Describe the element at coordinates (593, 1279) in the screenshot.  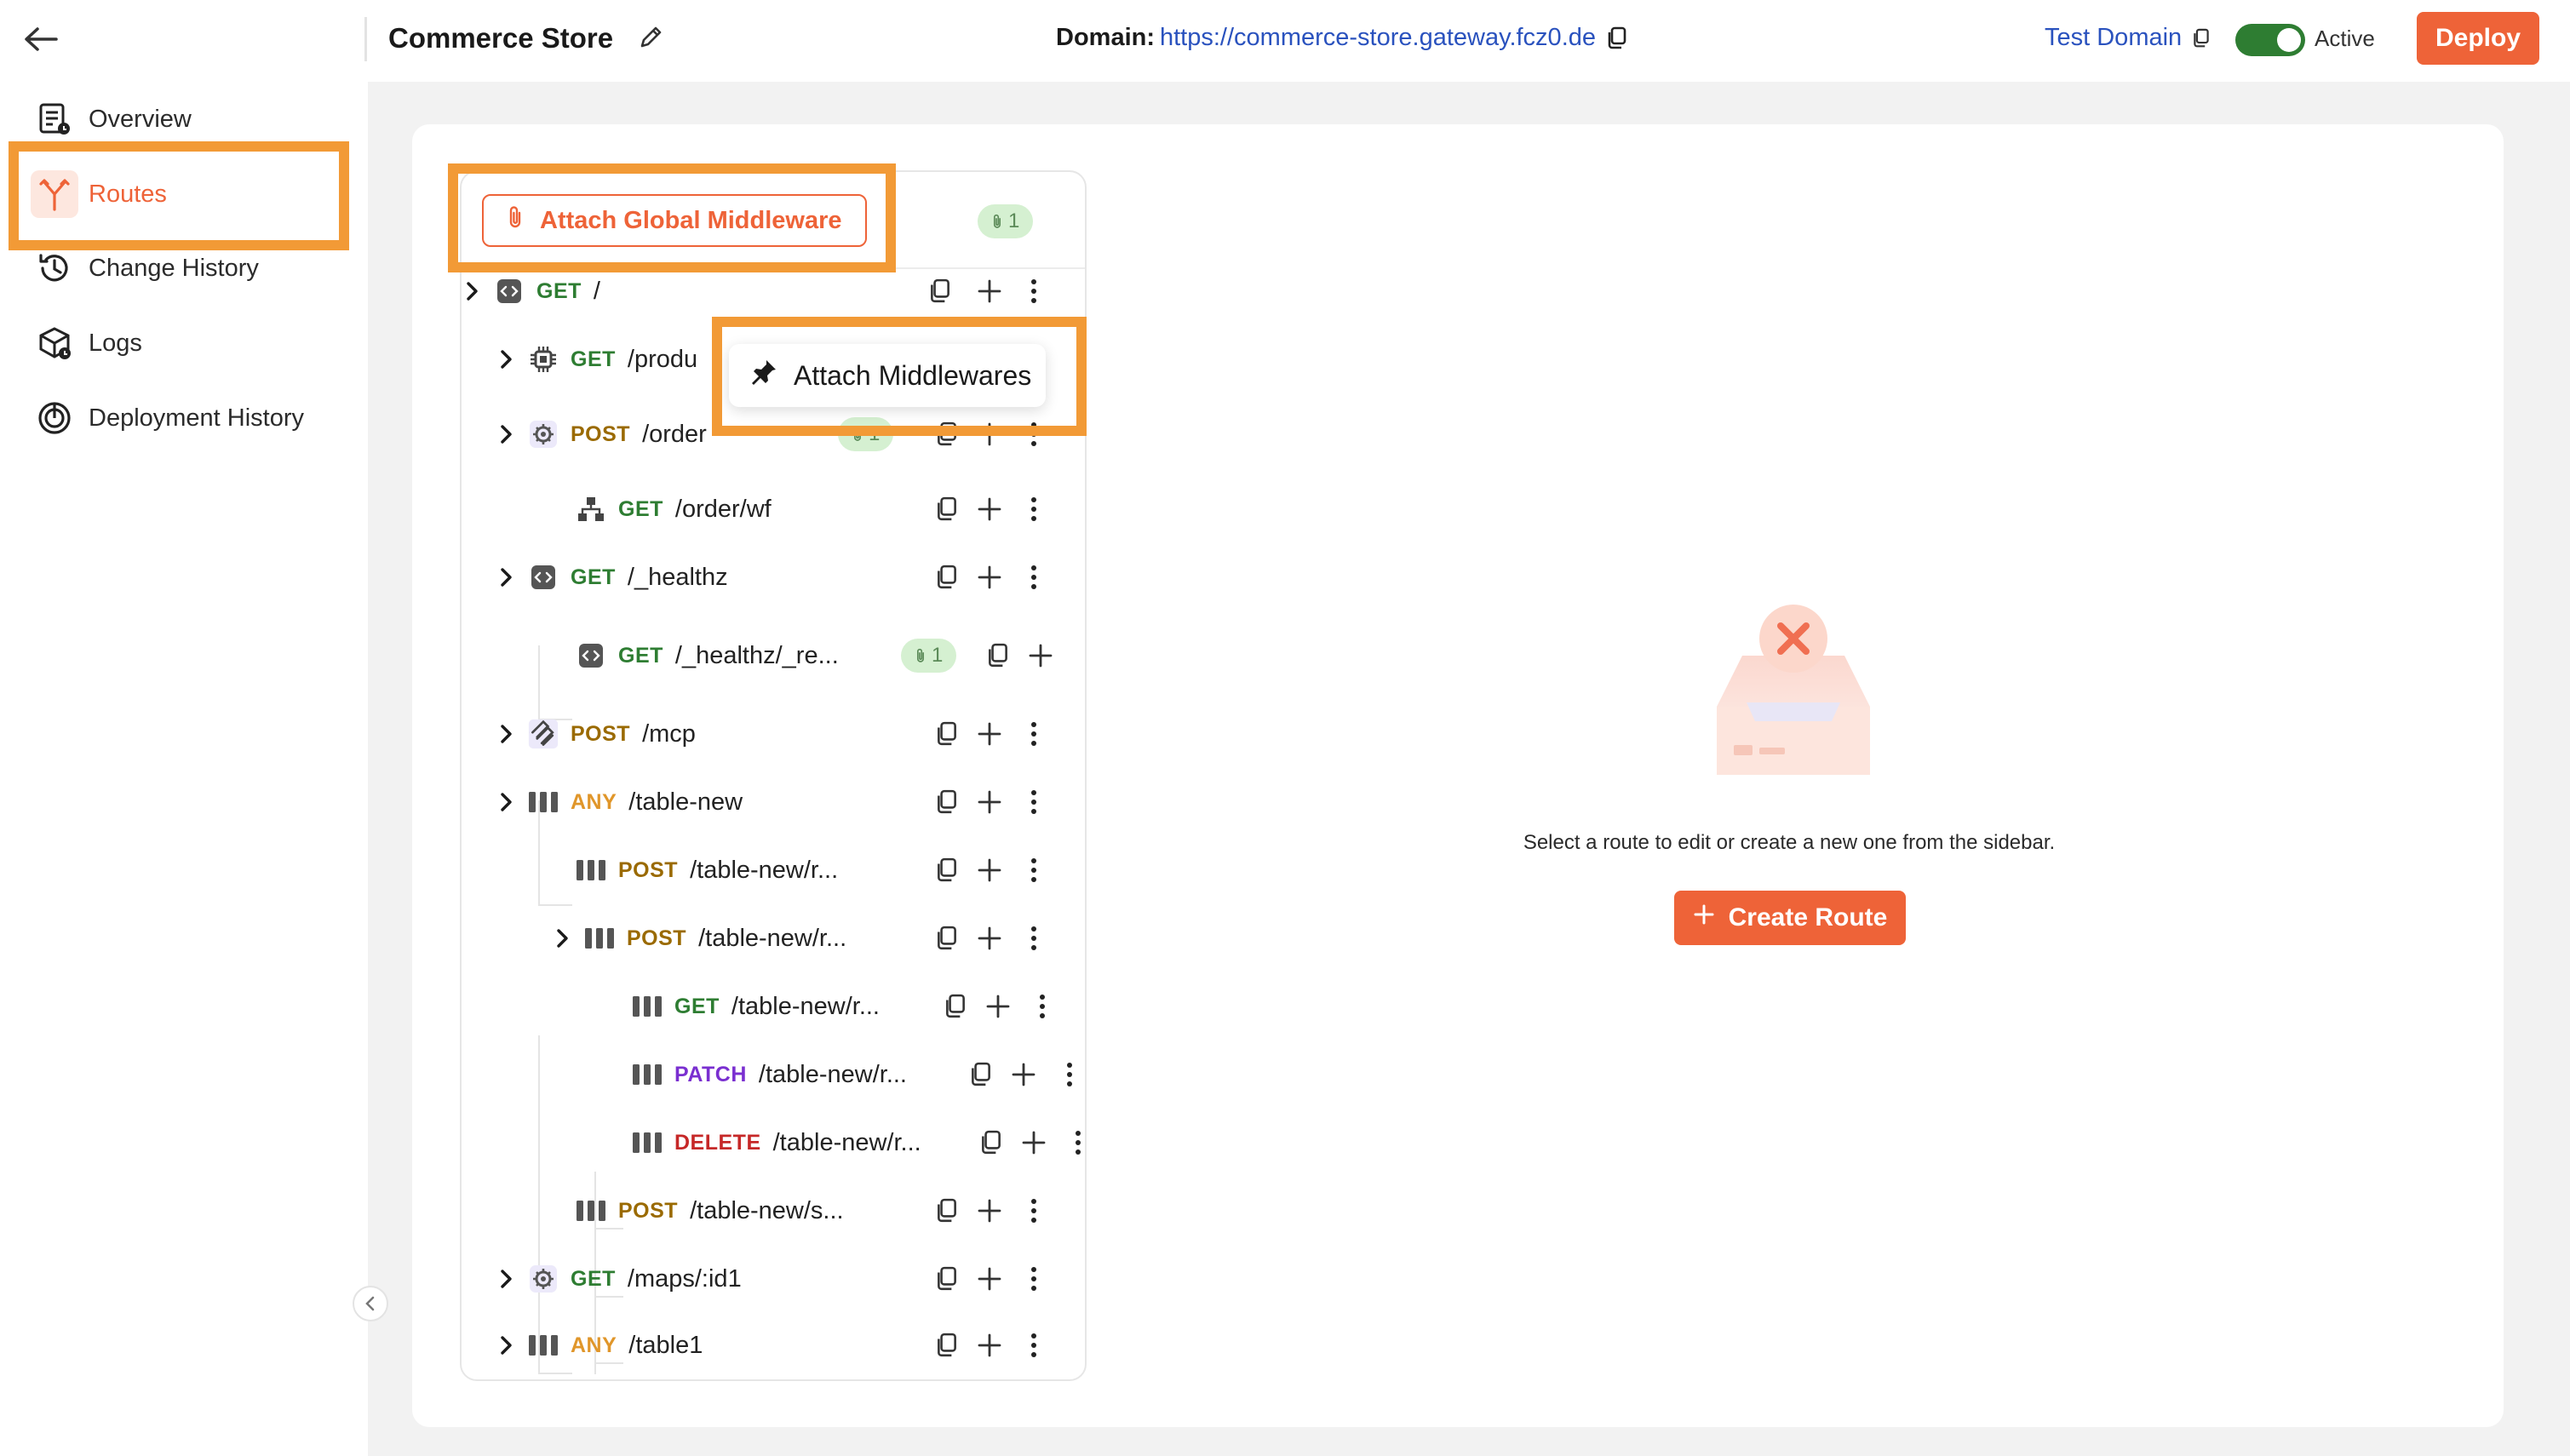
I see `route-method: GET` at that location.